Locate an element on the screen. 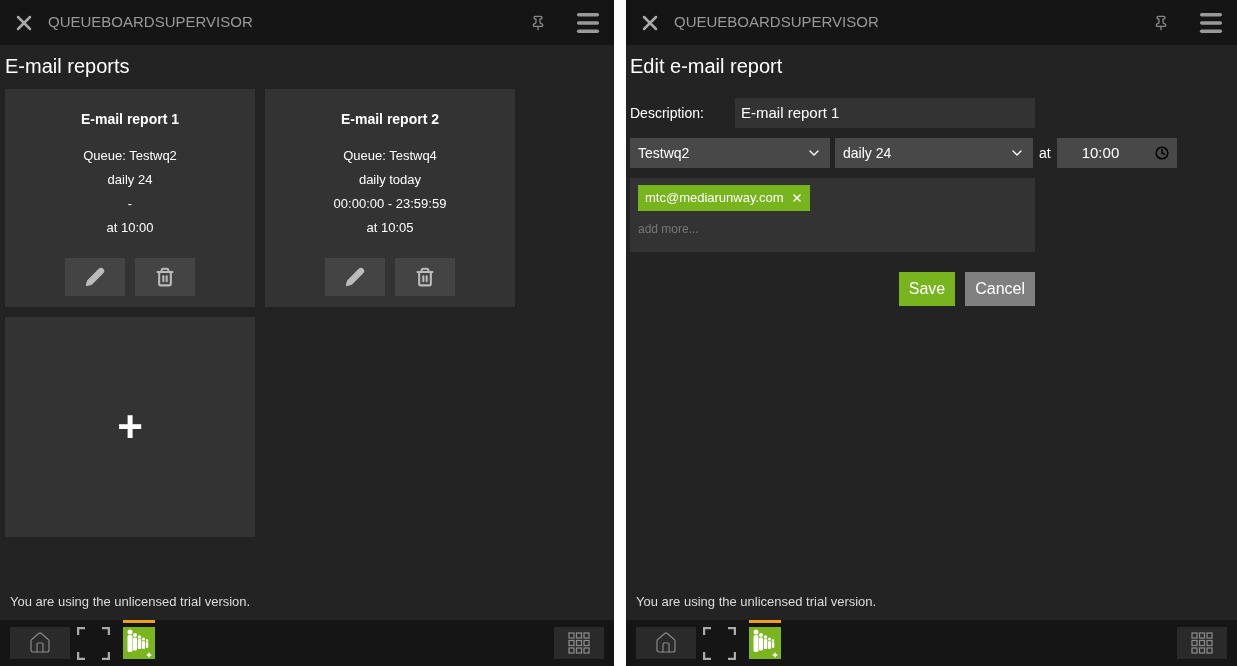 This screenshot has width=1237, height=666. description-label: Description: is located at coordinates (667, 113).